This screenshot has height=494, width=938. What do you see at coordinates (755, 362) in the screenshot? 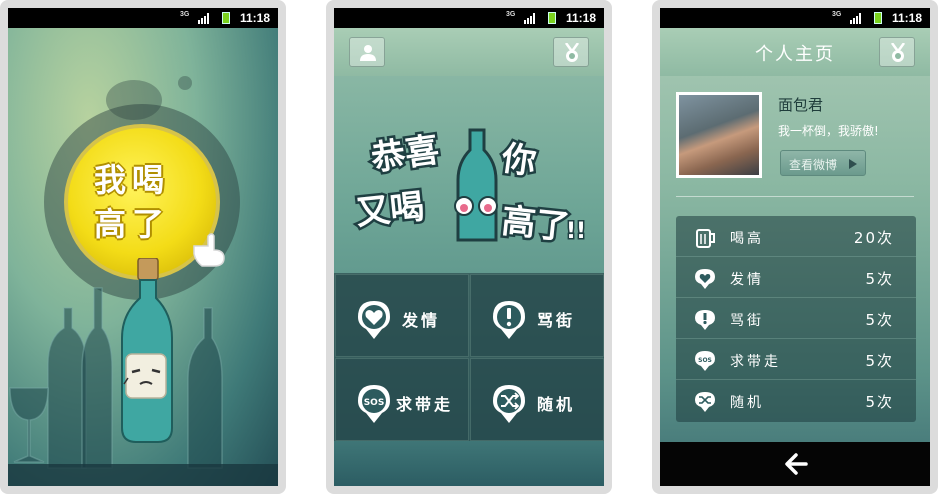
I see `stat-label: 求带走` at bounding box center [755, 362].